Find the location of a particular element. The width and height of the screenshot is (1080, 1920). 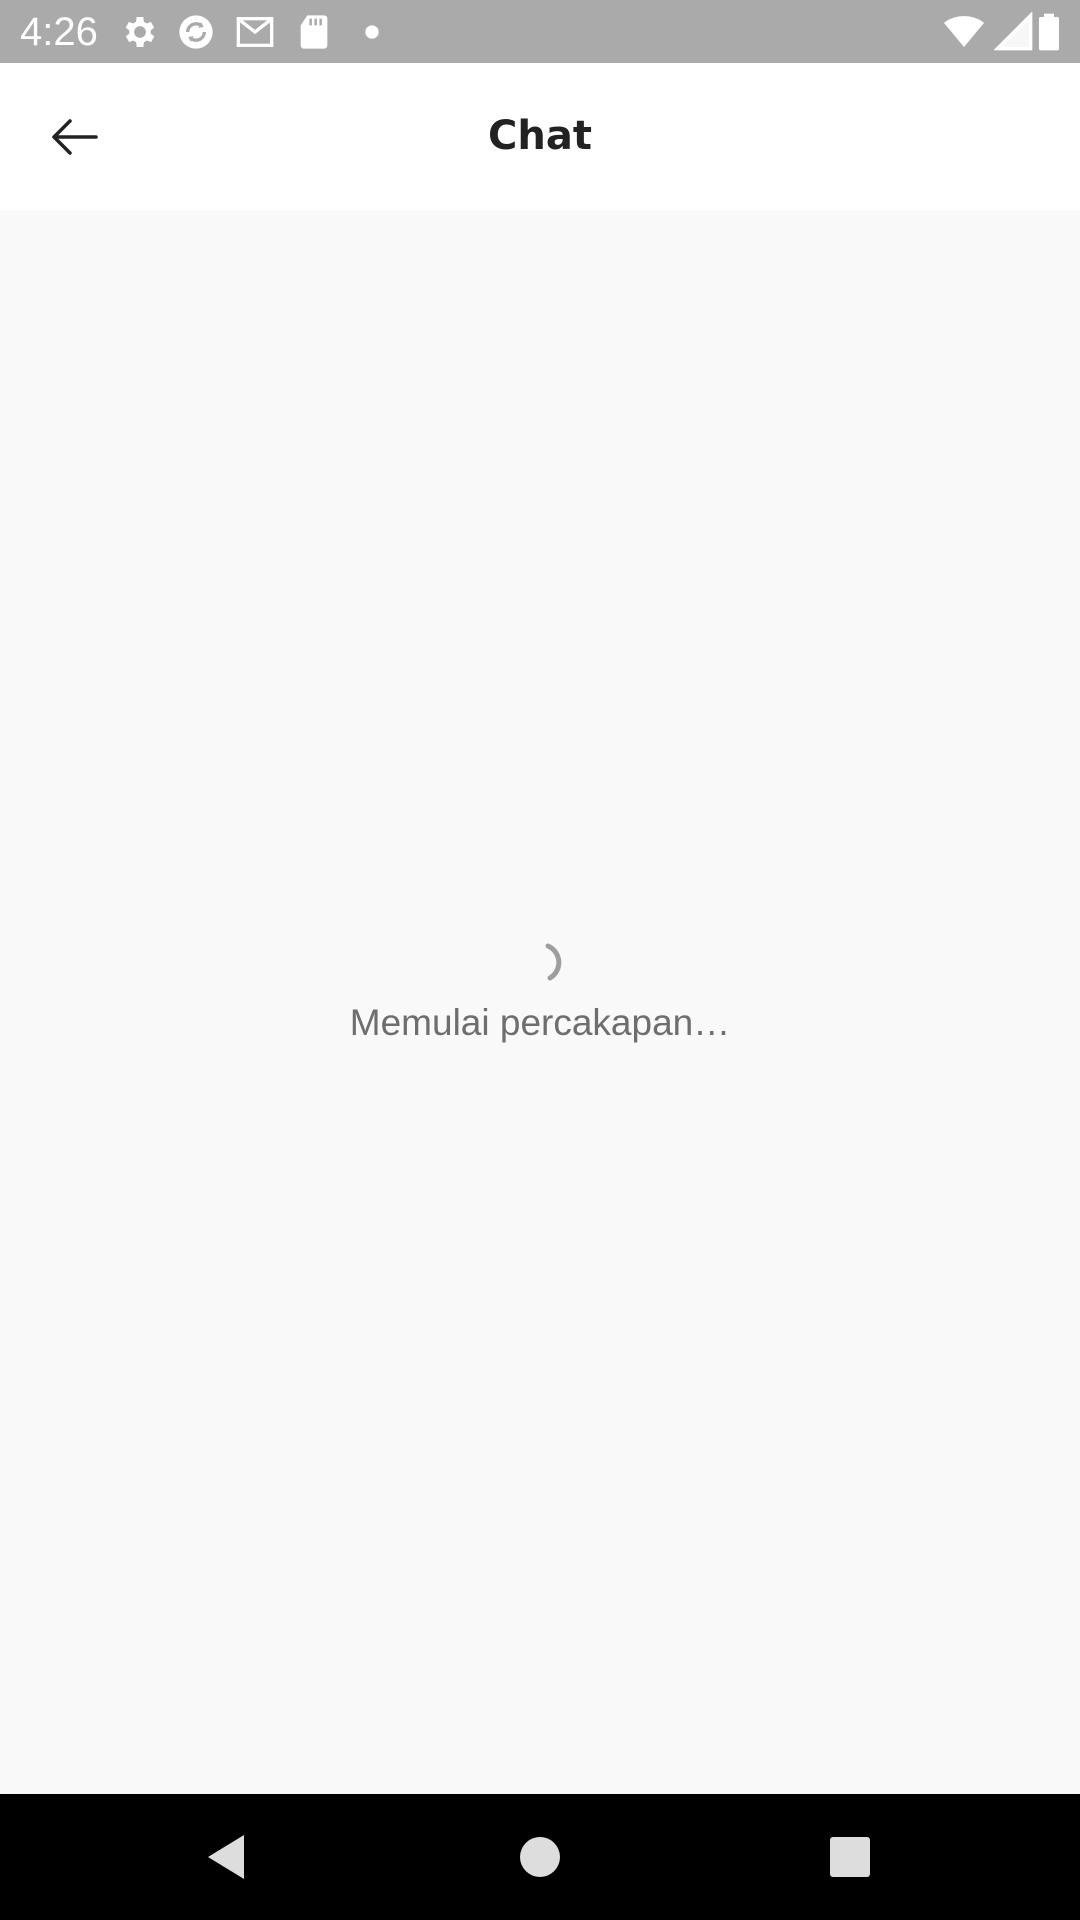

gmail-icon is located at coordinates (255, 32).